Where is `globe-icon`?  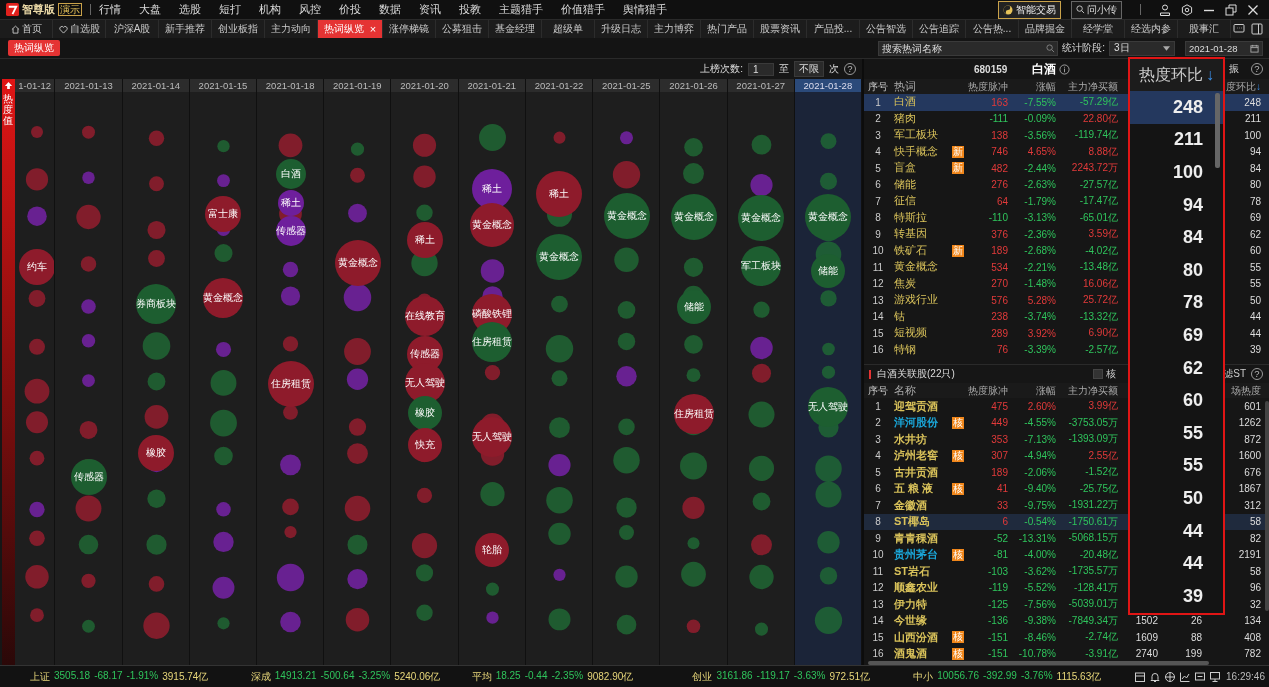 globe-icon is located at coordinates (1170, 676).